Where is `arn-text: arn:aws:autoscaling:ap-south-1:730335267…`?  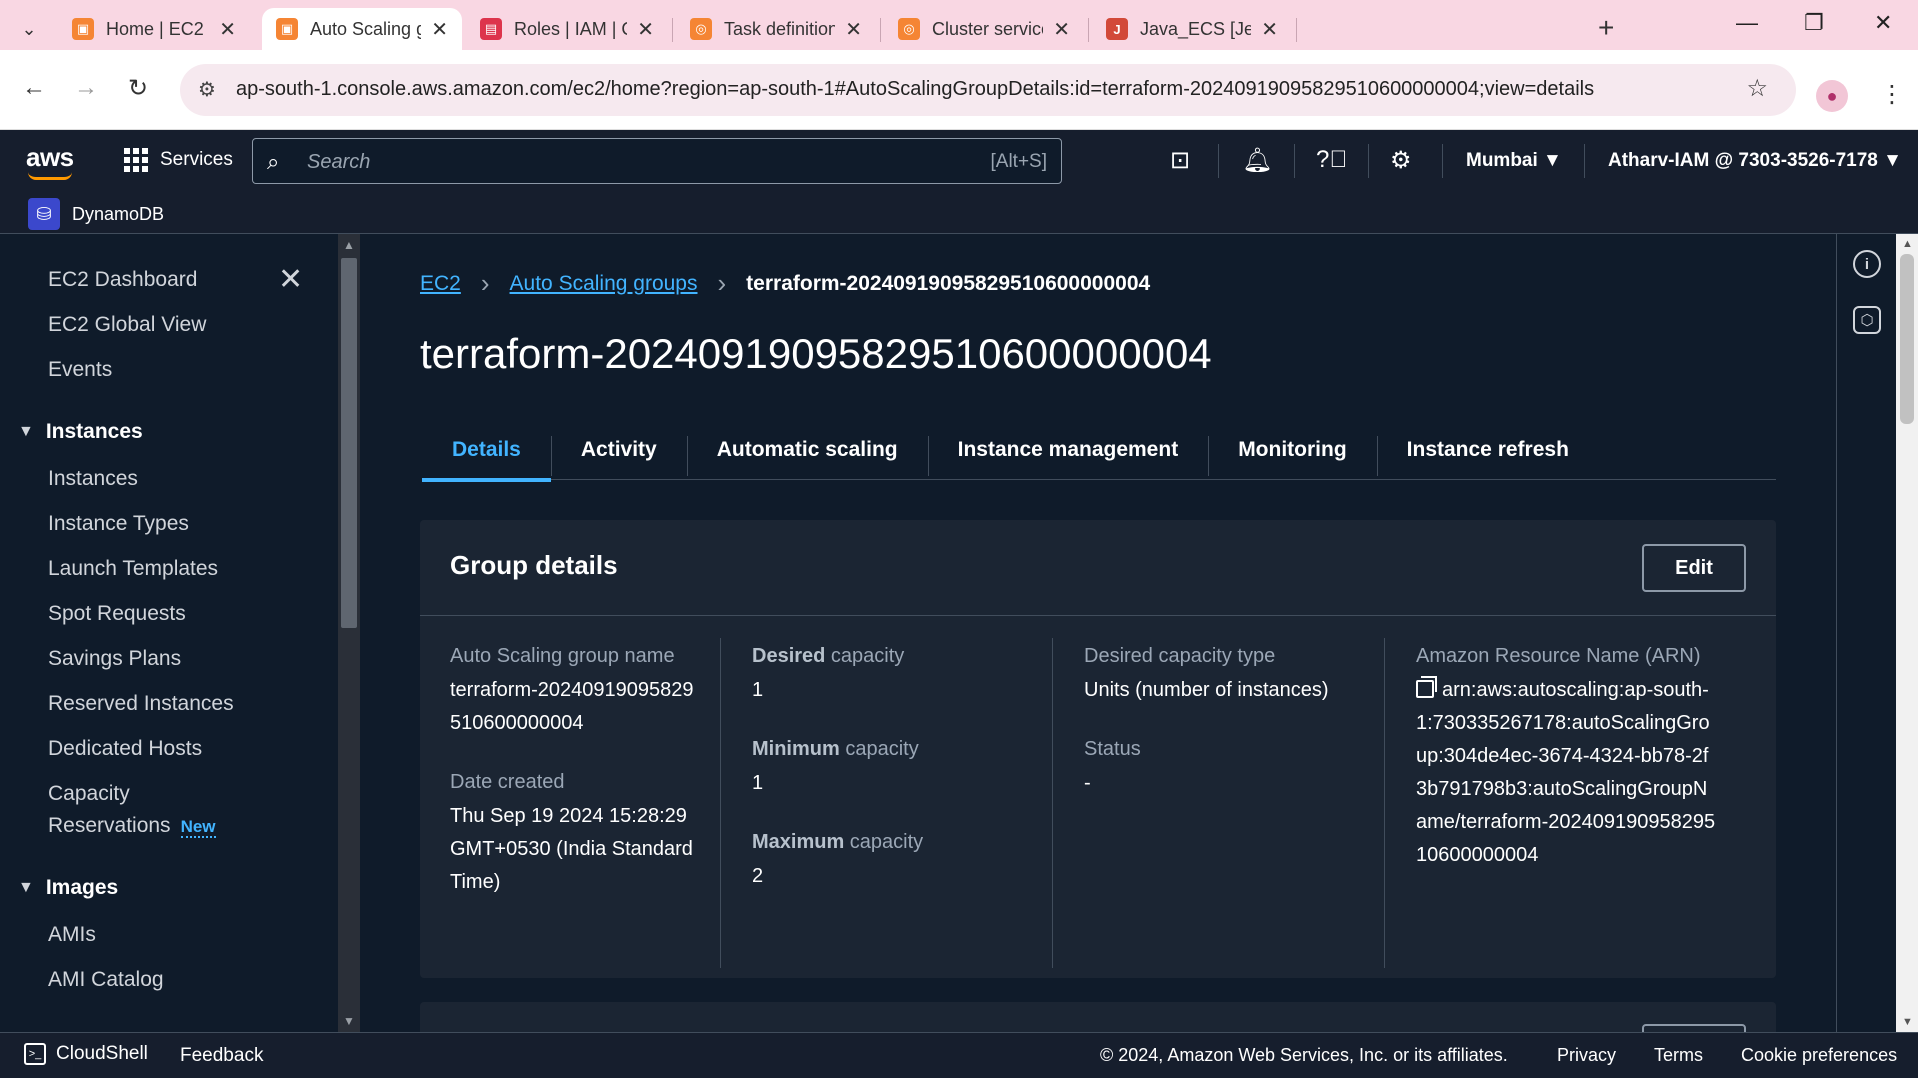 arn-text: arn:aws:autoscaling:ap-south-1:730335267… is located at coordinates (1566, 772).